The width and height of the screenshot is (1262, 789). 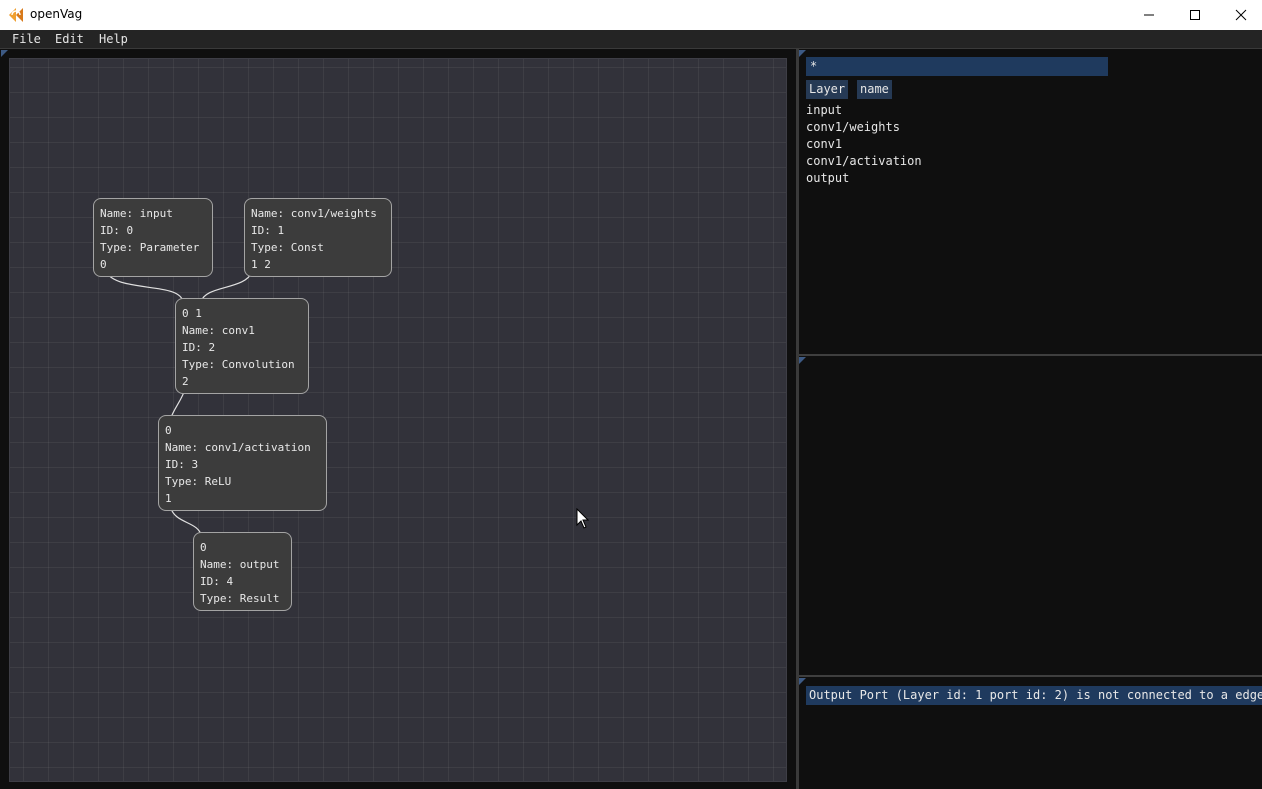 I want to click on node-line: Type: Convolution, so click(x=238, y=364).